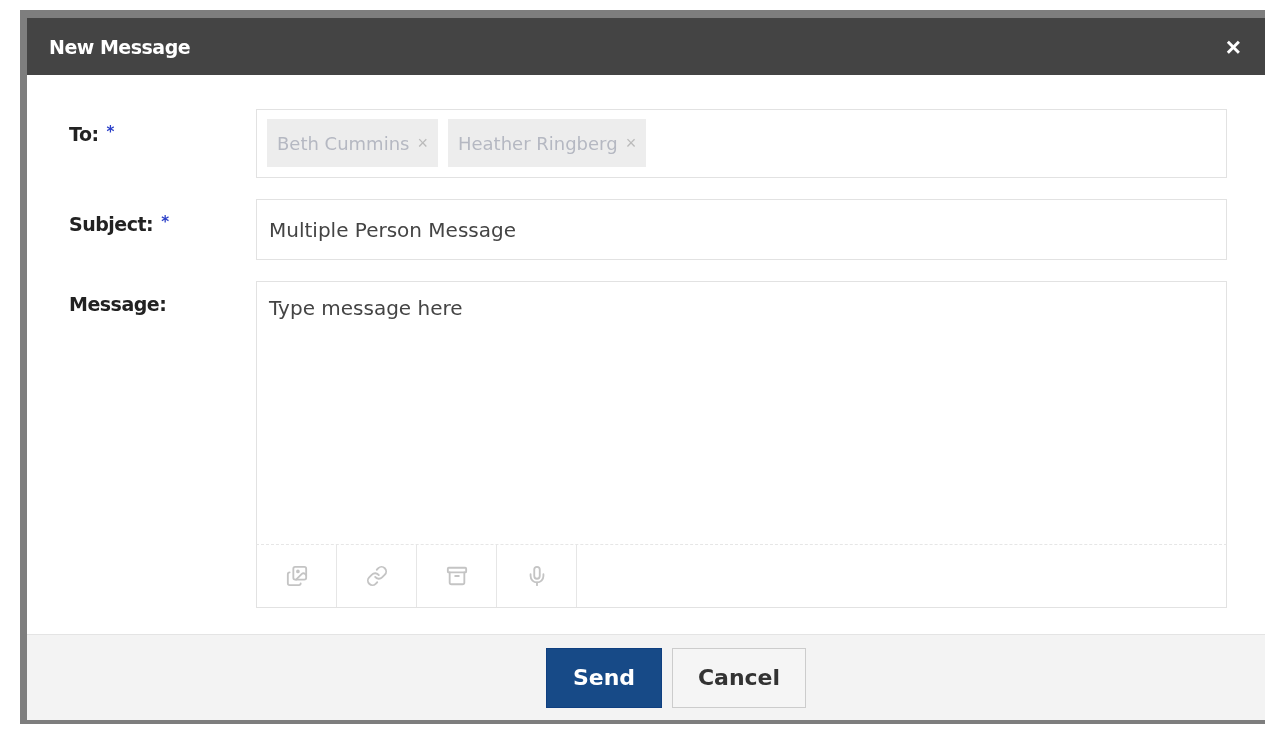 The width and height of the screenshot is (1265, 731). I want to click on image-icon, so click(296, 576).